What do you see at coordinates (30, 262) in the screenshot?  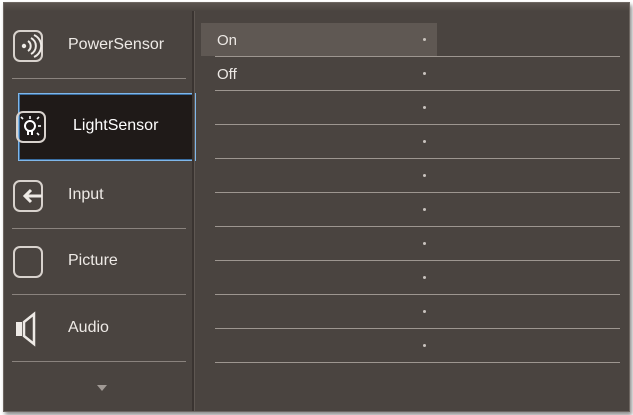 I see `picture-icon` at bounding box center [30, 262].